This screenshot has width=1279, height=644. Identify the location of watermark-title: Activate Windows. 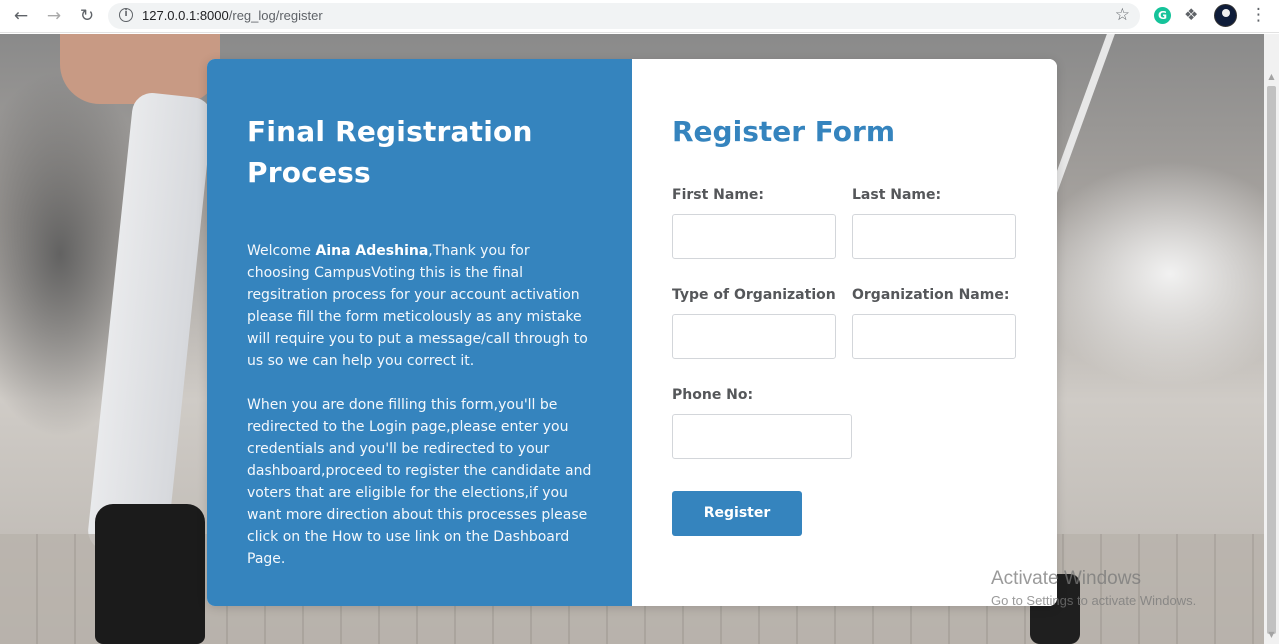
(1066, 578).